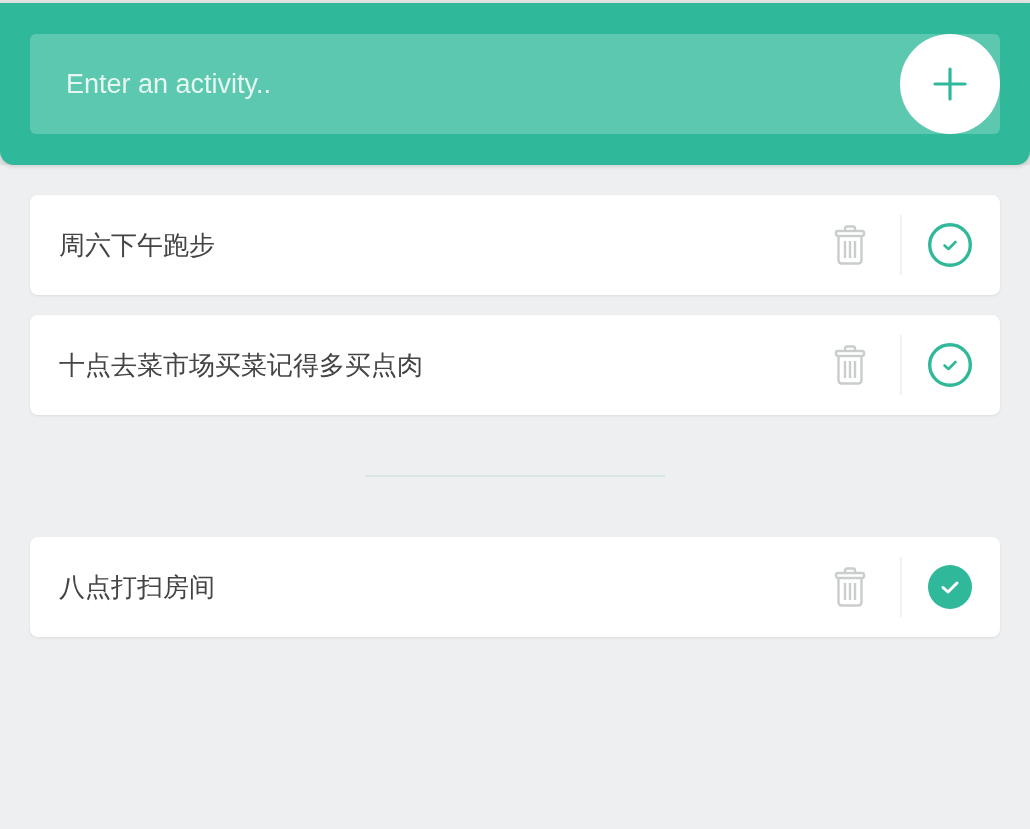  Describe the element at coordinates (137, 587) in the screenshot. I see `todo-text: 八点打扫房间` at that location.